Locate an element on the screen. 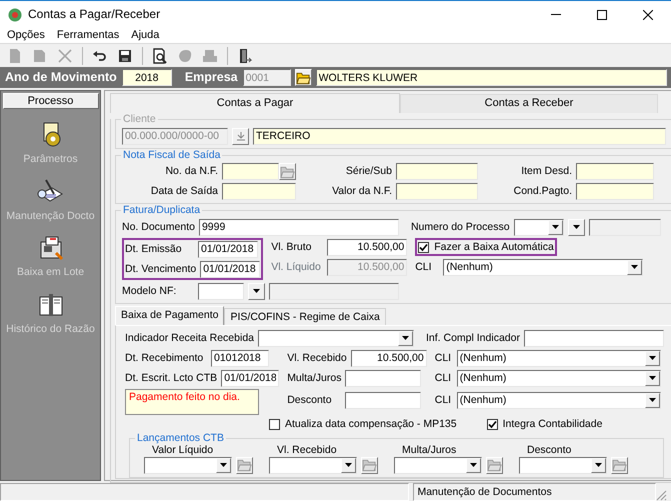 This screenshot has width=671, height=501. company-name-field: WOLTERS KLUWER is located at coordinates (491, 77).